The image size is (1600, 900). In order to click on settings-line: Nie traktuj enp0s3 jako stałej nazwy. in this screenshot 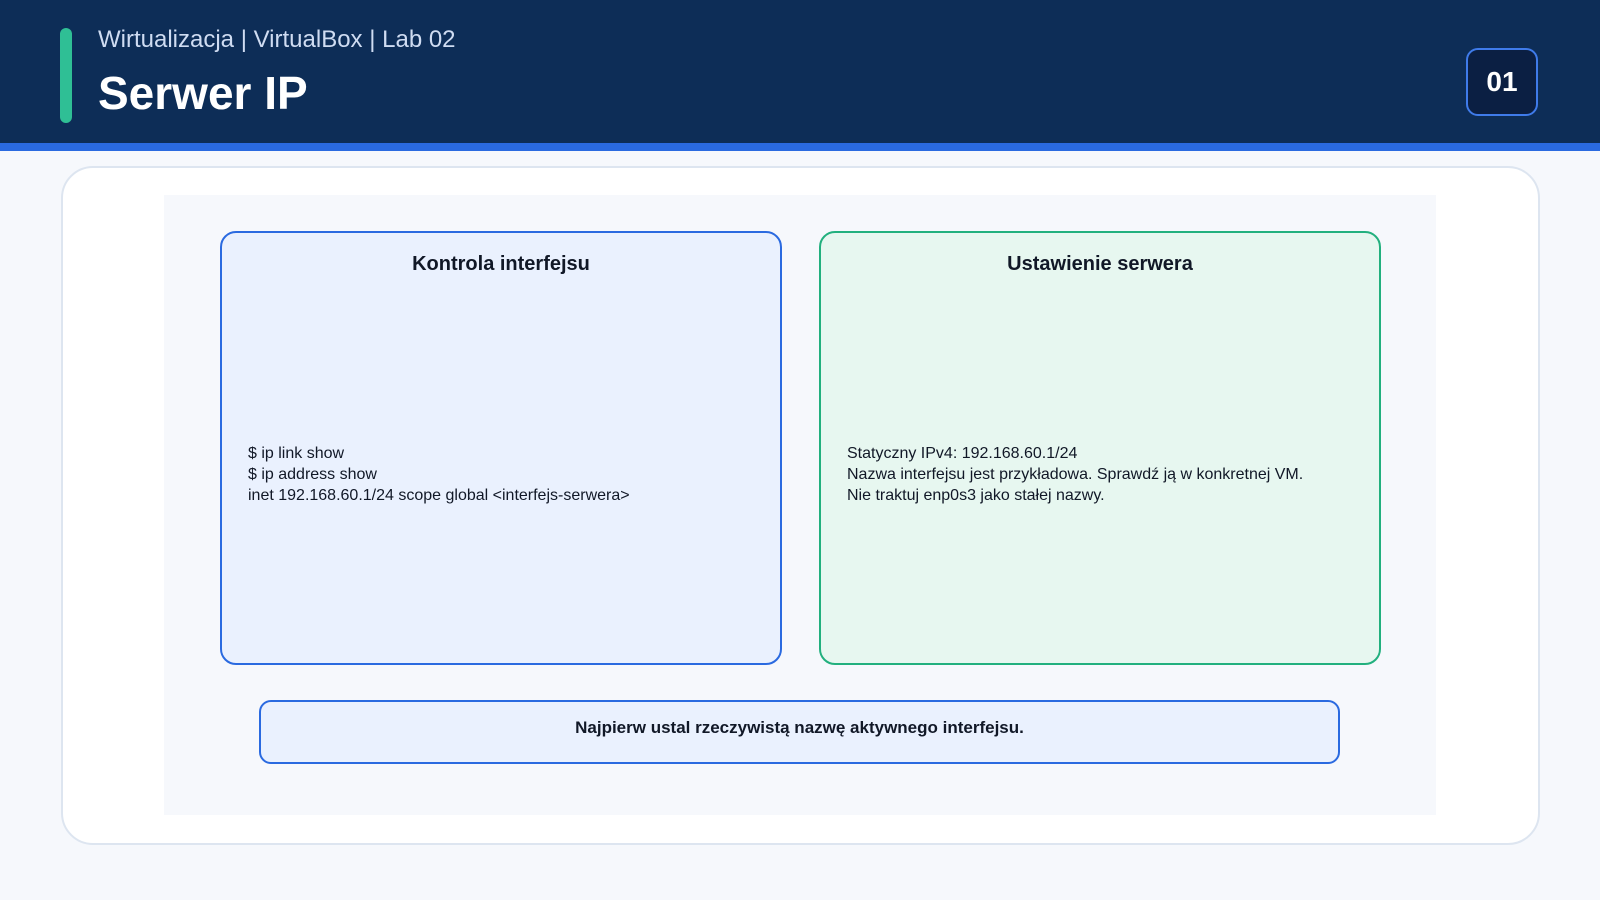, I will do `click(976, 495)`.